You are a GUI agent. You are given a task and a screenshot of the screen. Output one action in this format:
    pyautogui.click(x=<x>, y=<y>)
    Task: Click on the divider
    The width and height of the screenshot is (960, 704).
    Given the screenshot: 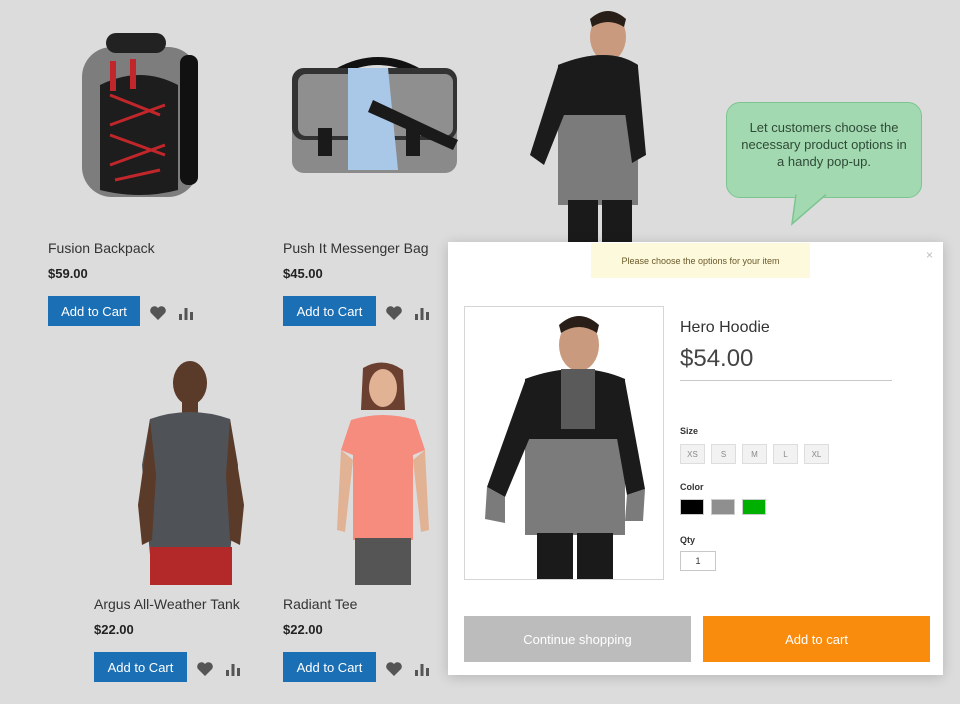 What is the action you would take?
    pyautogui.click(x=786, y=380)
    